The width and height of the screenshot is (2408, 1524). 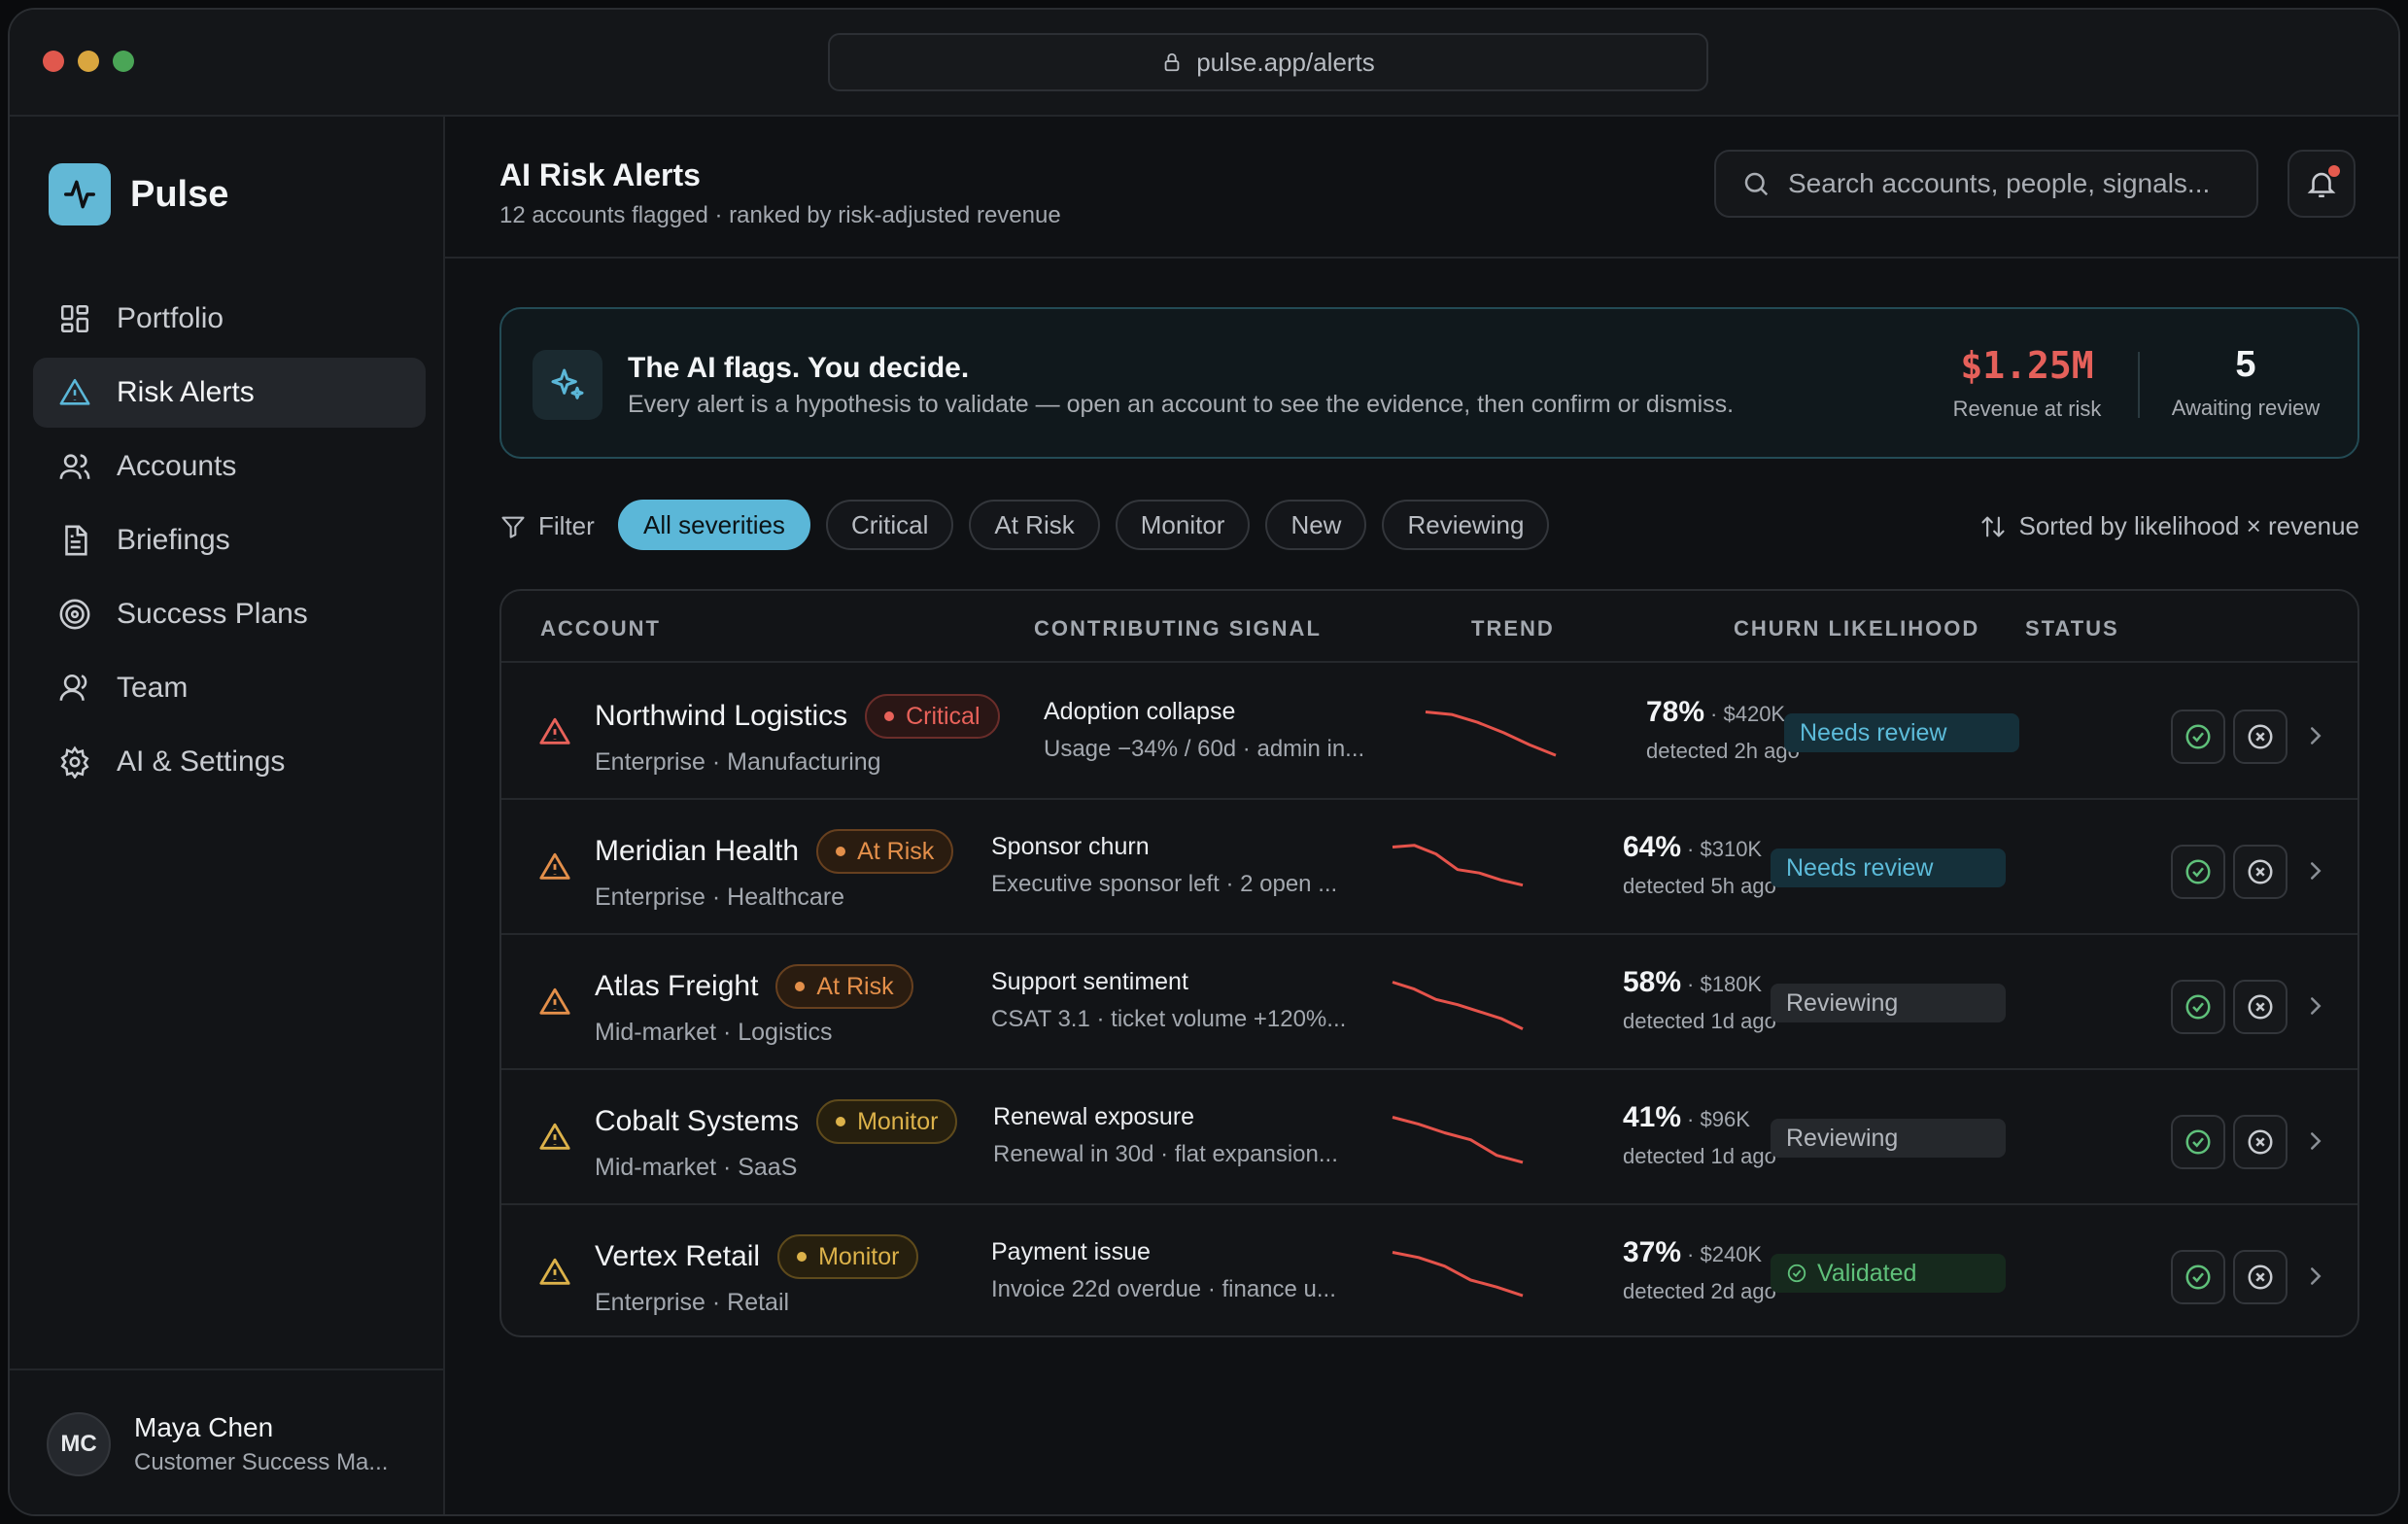 I want to click on sidebar-item-briefings: Briefings, so click(x=230, y=540).